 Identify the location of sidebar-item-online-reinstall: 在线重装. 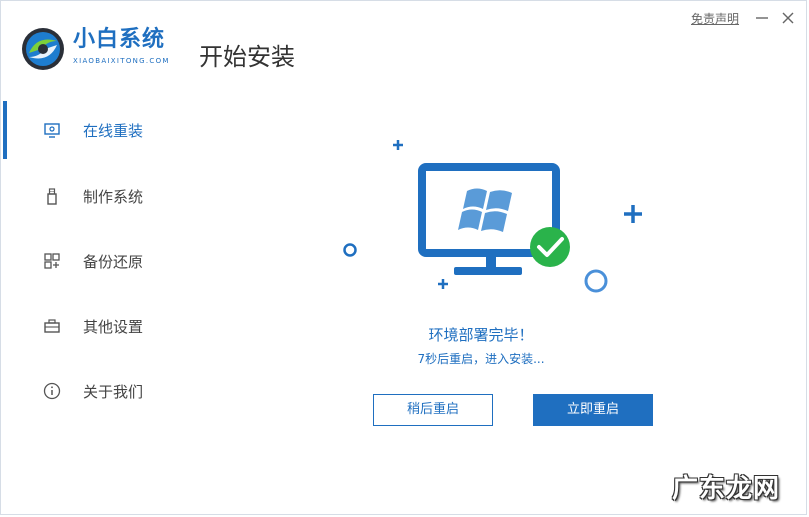
(101, 131).